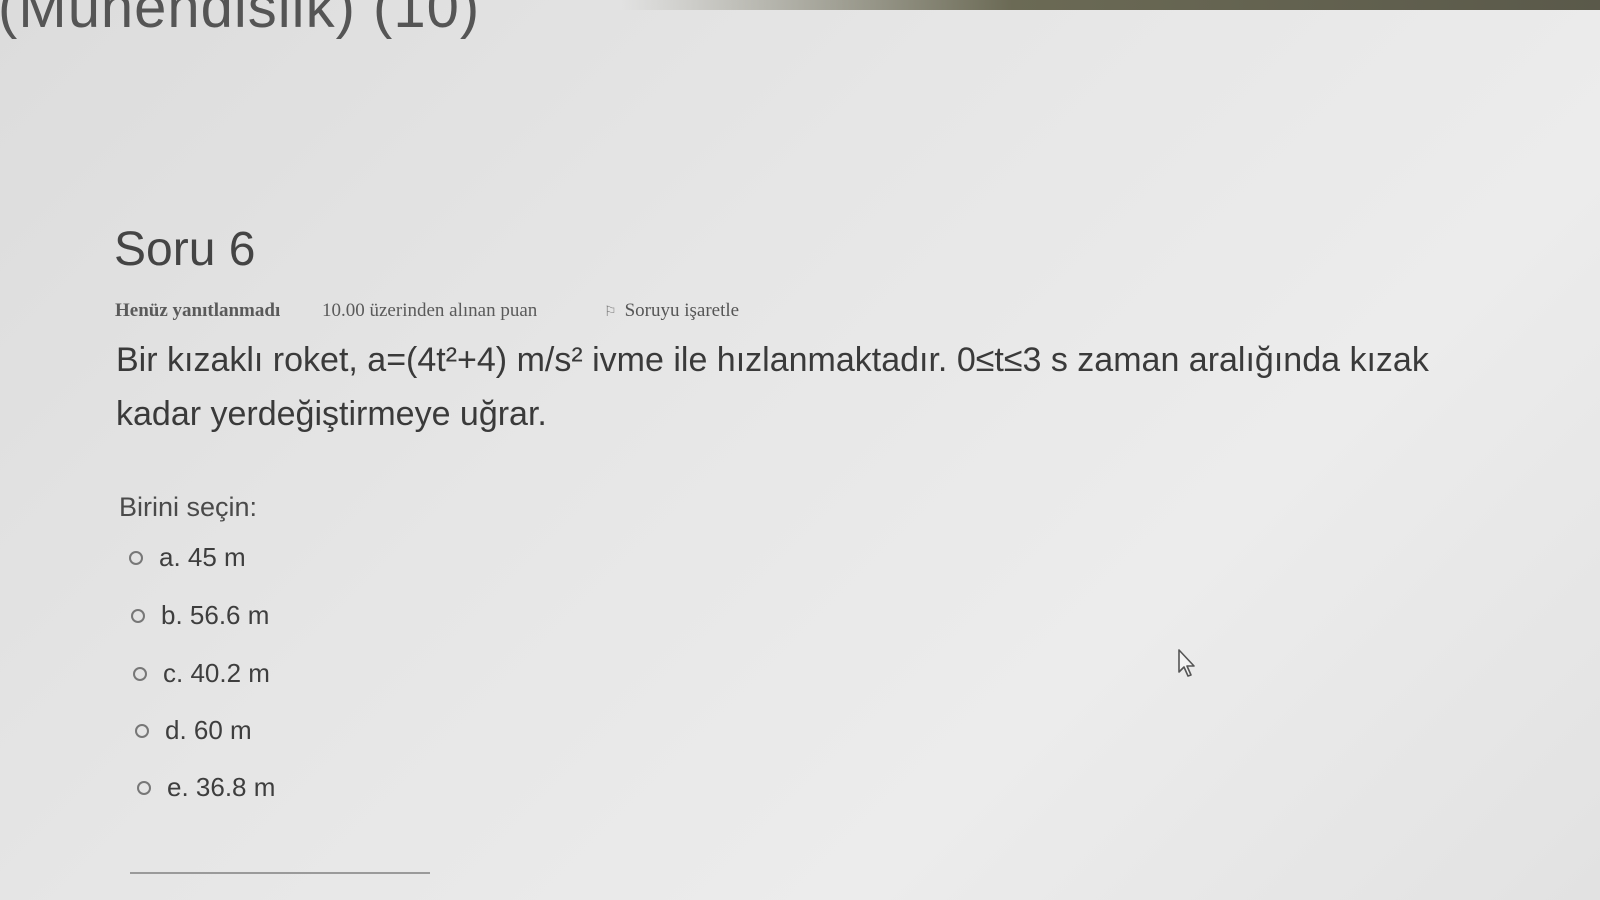 This screenshot has width=1600, height=900. What do you see at coordinates (216, 673) in the screenshot?
I see `answer-option-label: c. 40.2 m` at bounding box center [216, 673].